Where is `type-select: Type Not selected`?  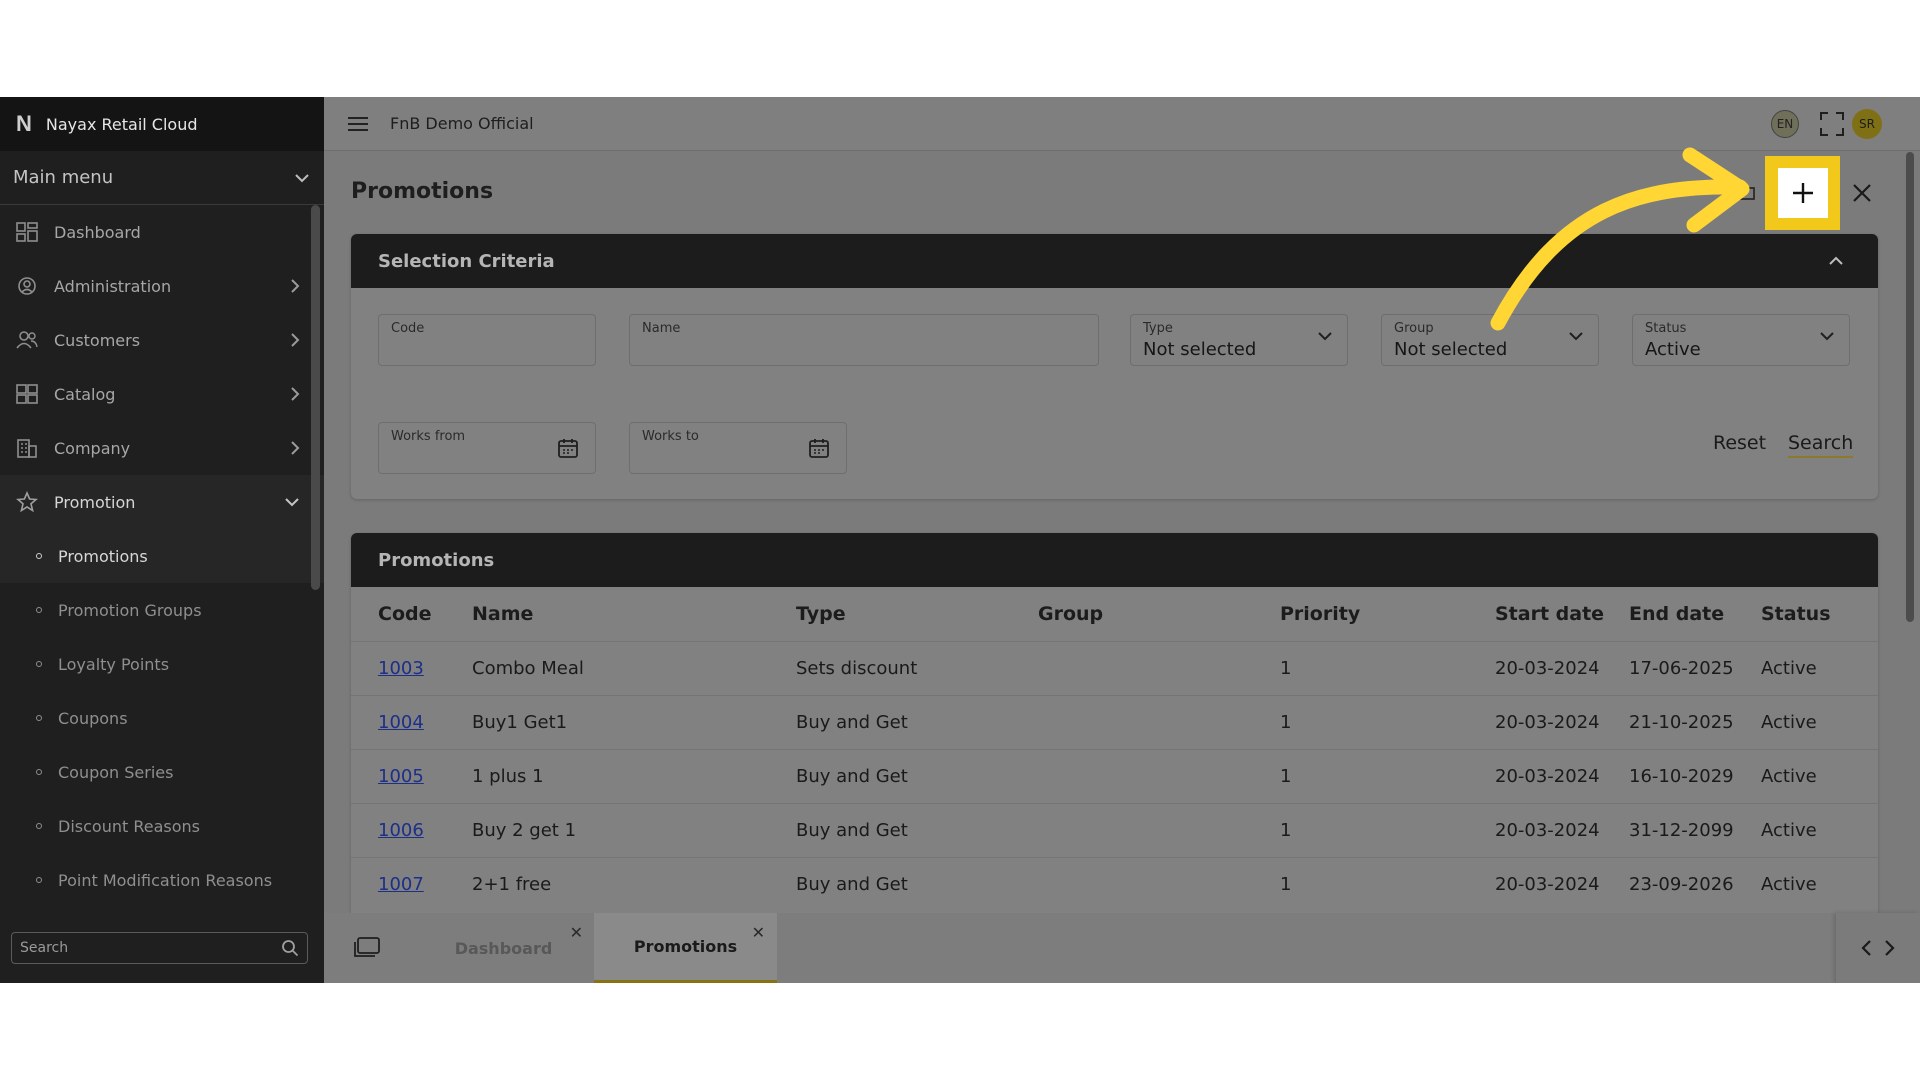
type-select: Type Not selected is located at coordinates (1239, 340).